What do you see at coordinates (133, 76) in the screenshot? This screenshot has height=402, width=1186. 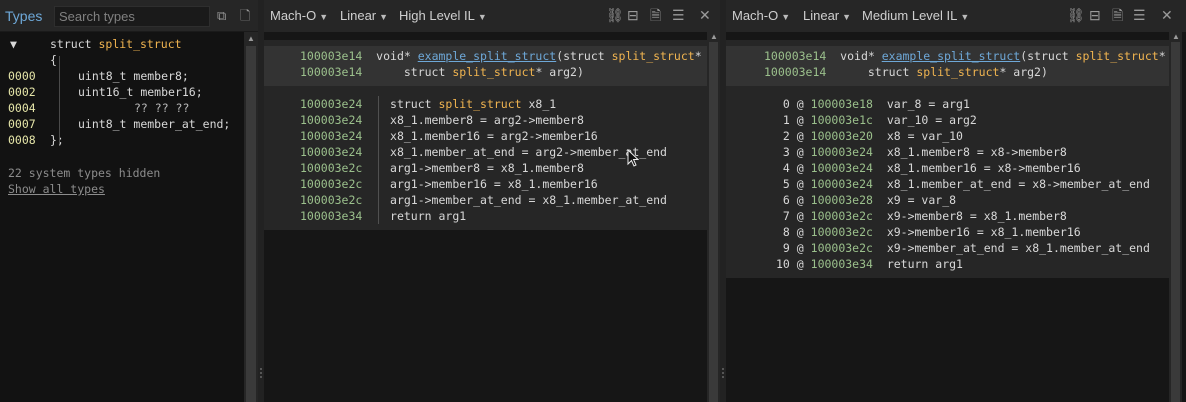 I see `member-row: uint8_t member8;` at bounding box center [133, 76].